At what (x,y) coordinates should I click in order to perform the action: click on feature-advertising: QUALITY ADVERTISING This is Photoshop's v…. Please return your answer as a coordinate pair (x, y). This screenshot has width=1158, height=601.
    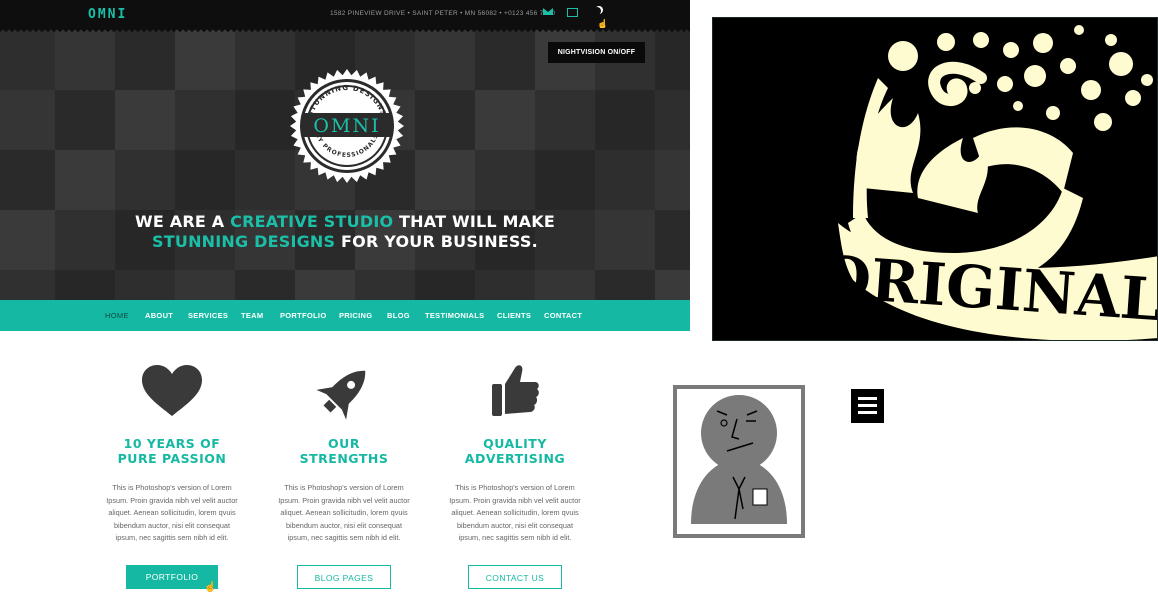
    Looking at the image, I should click on (515, 474).